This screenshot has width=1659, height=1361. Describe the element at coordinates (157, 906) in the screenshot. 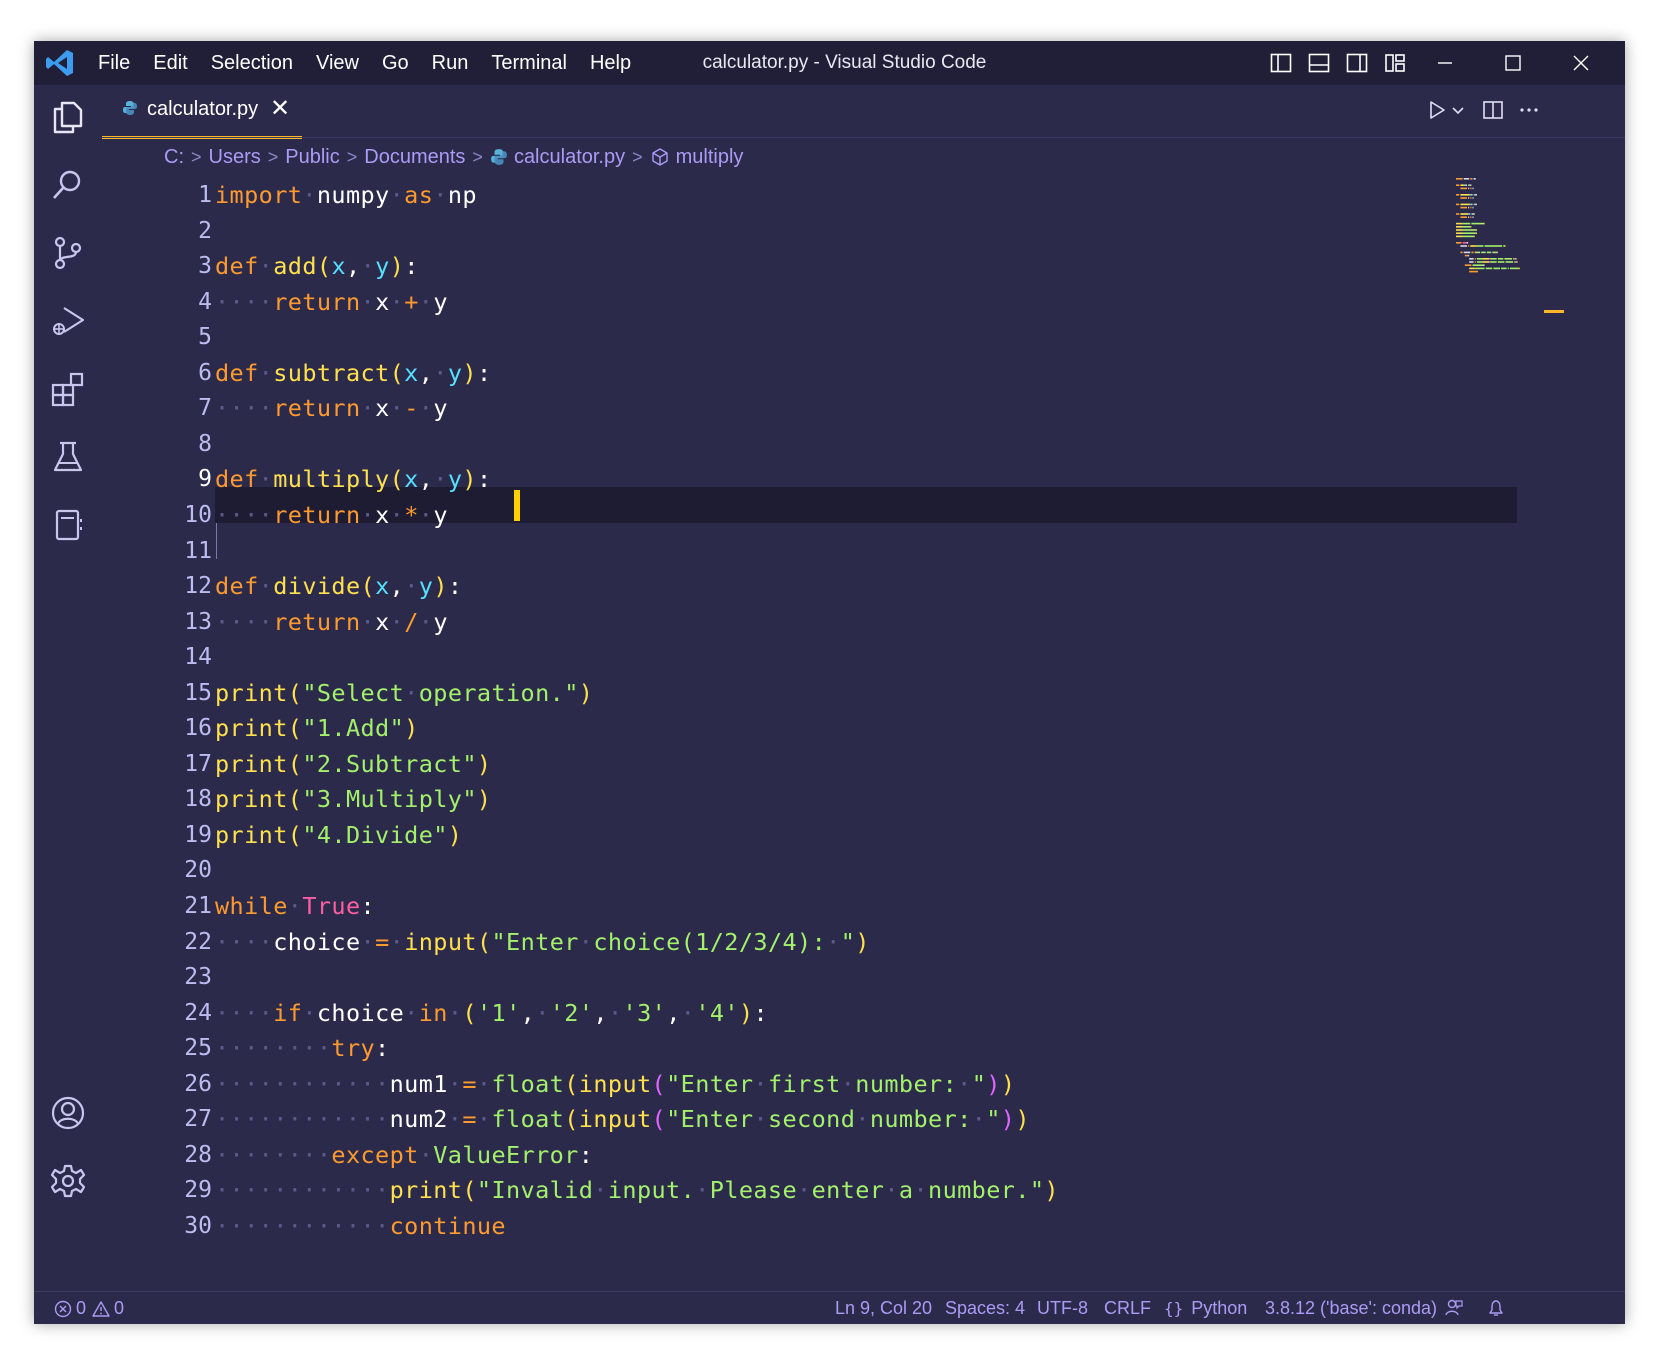

I see `line-number: 21` at that location.